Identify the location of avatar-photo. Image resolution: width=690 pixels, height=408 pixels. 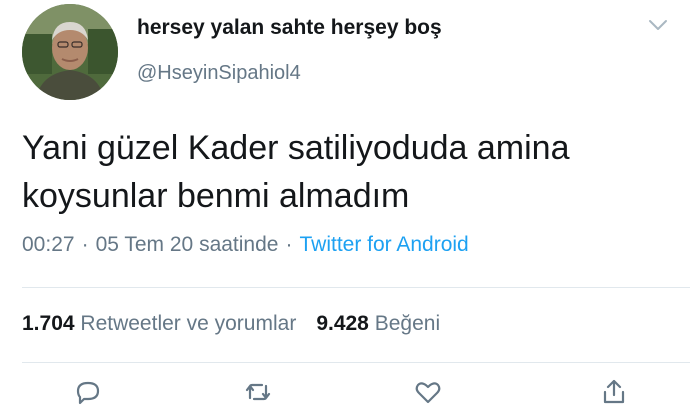
(70, 52).